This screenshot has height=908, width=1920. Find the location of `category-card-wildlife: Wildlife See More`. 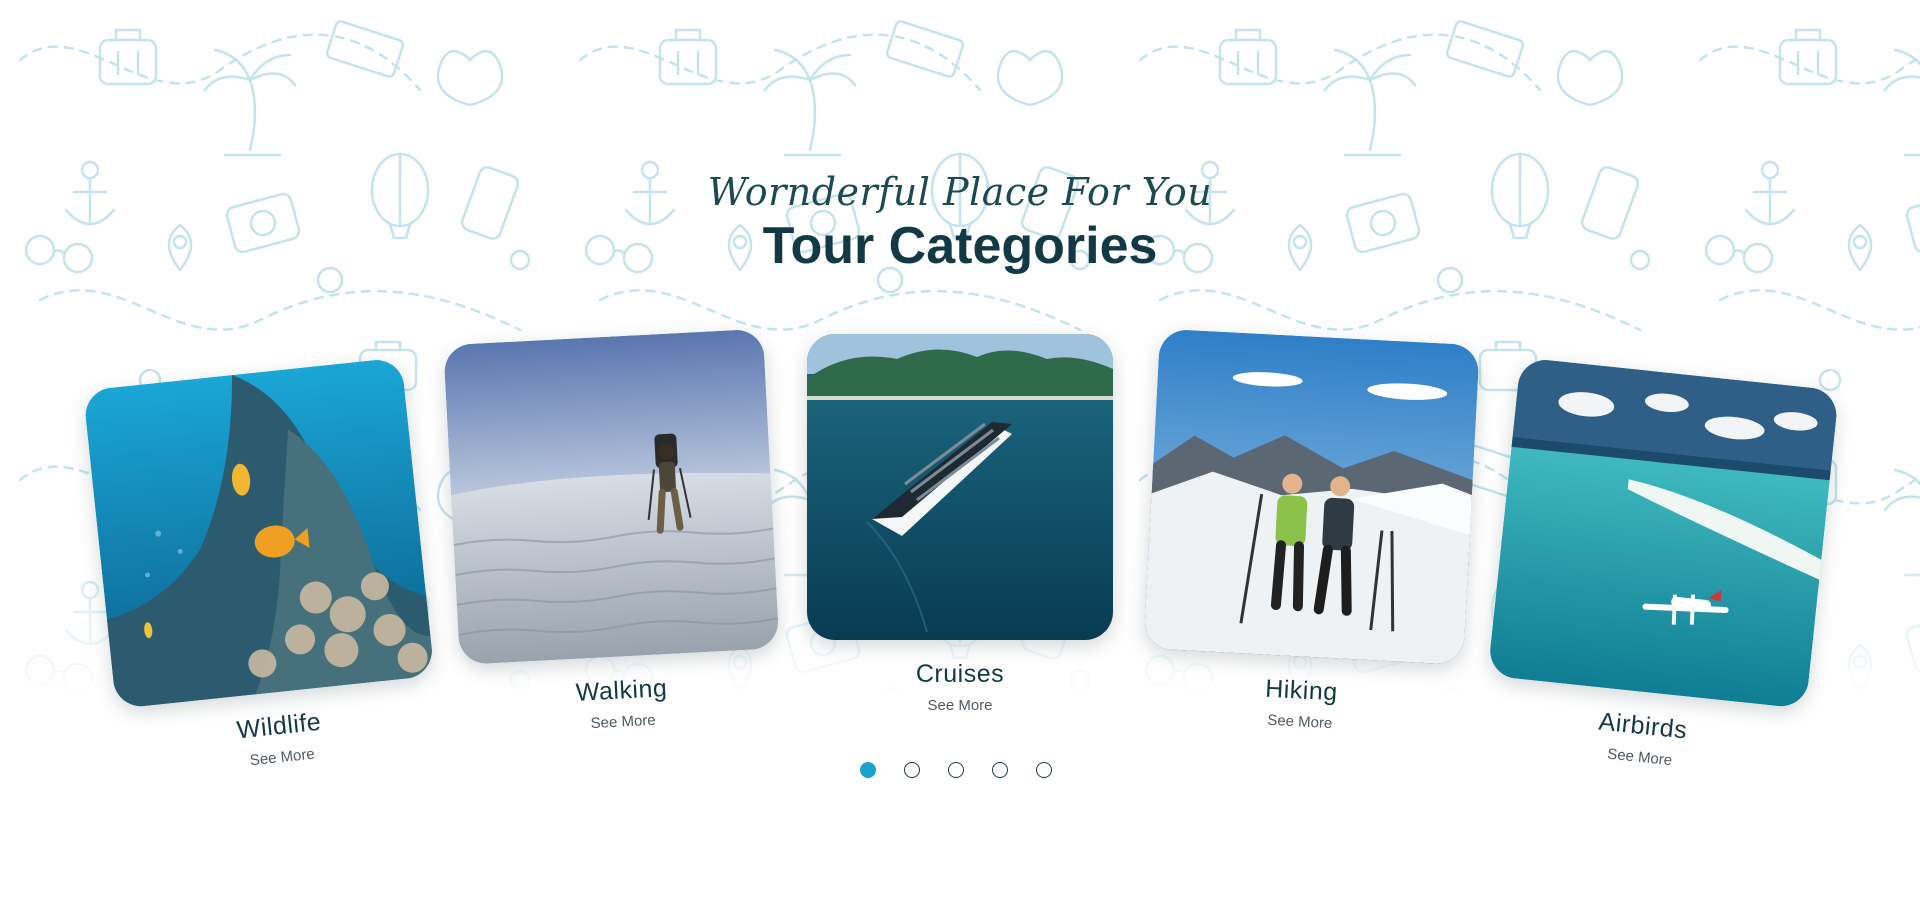

category-card-wildlife: Wildlife See More is located at coordinates (262, 569).